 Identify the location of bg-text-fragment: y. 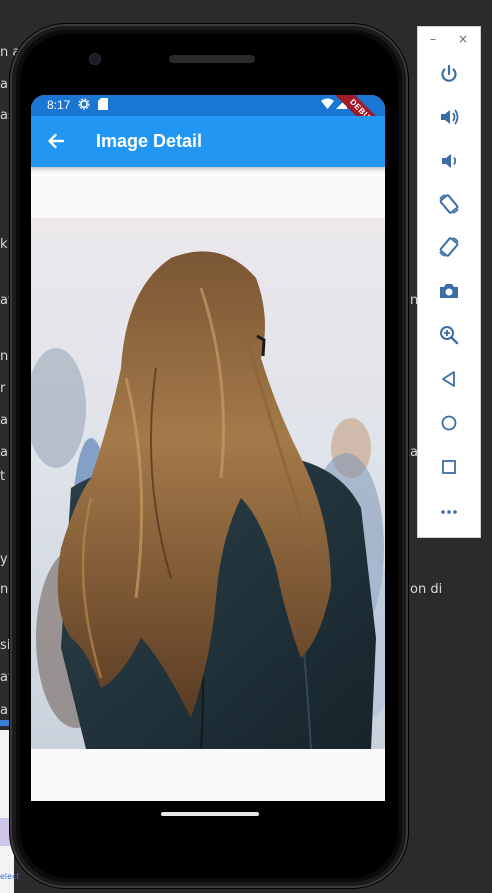
(4, 559).